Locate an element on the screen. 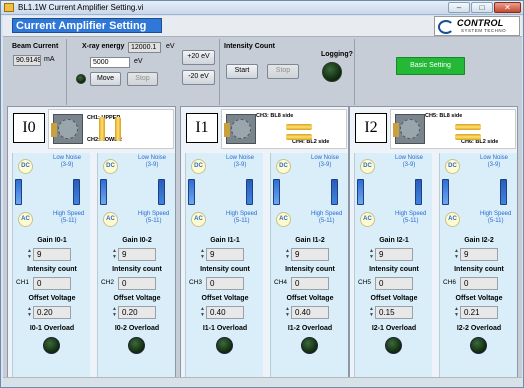  group-name: I2 is located at coordinates (371, 128).